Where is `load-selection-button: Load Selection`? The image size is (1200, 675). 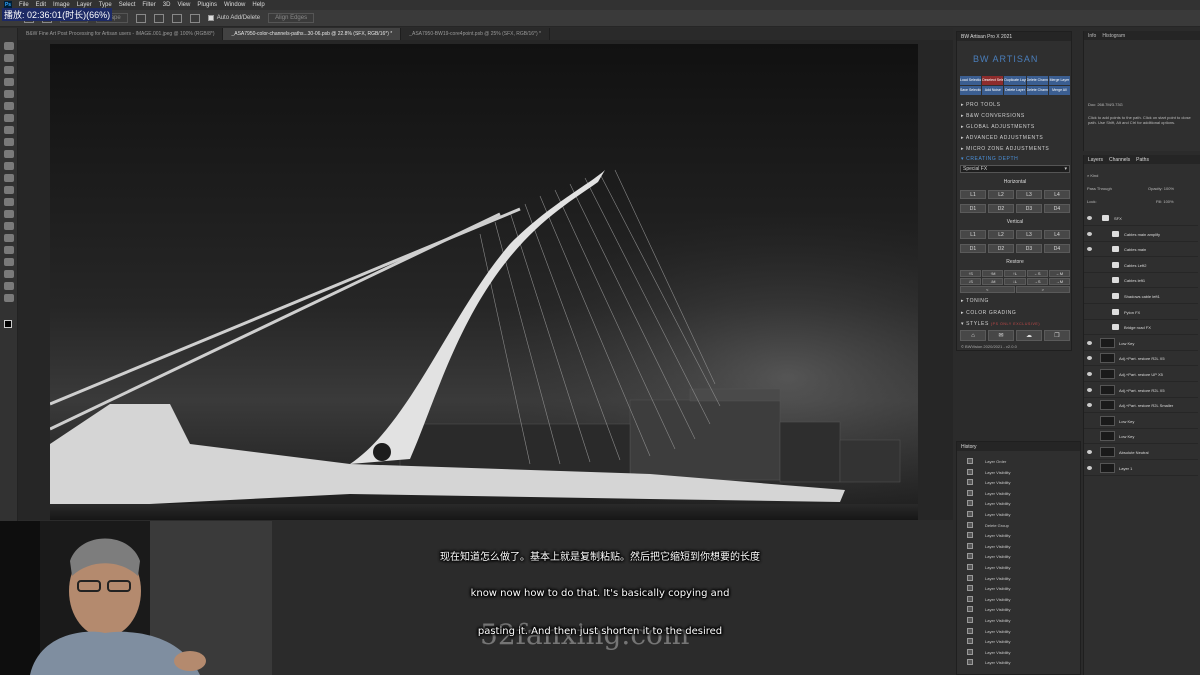 load-selection-button: Load Selection is located at coordinates (971, 80).